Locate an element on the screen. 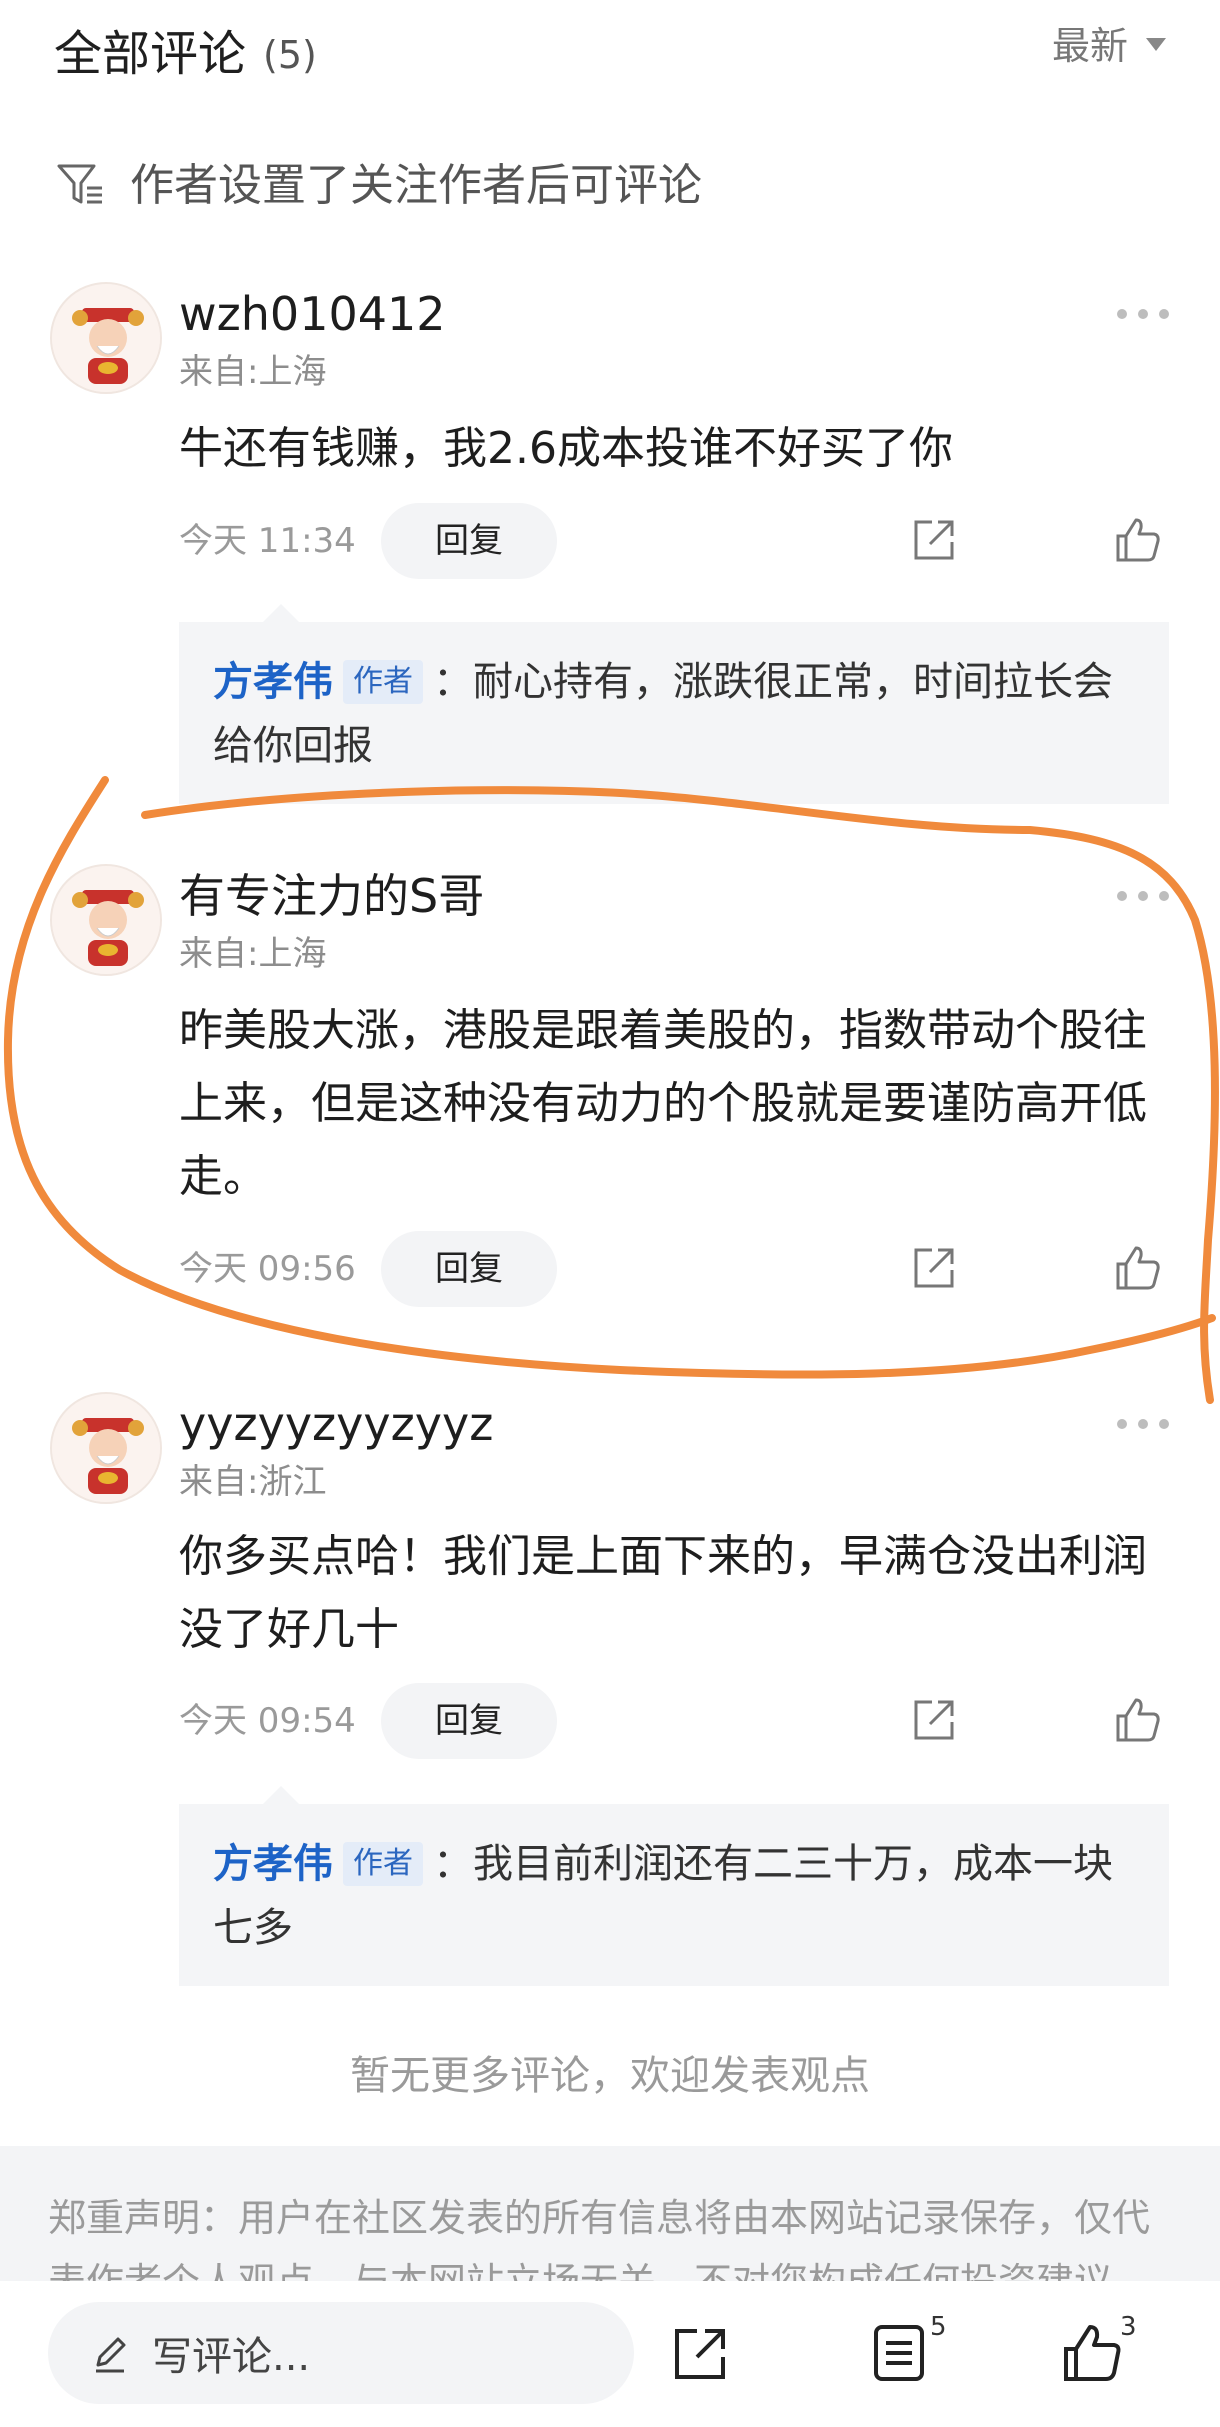  comment-body: 你多买点哈！我们是上面下来的，早满仓没出利润没了好几十 is located at coordinates (663, 1593).